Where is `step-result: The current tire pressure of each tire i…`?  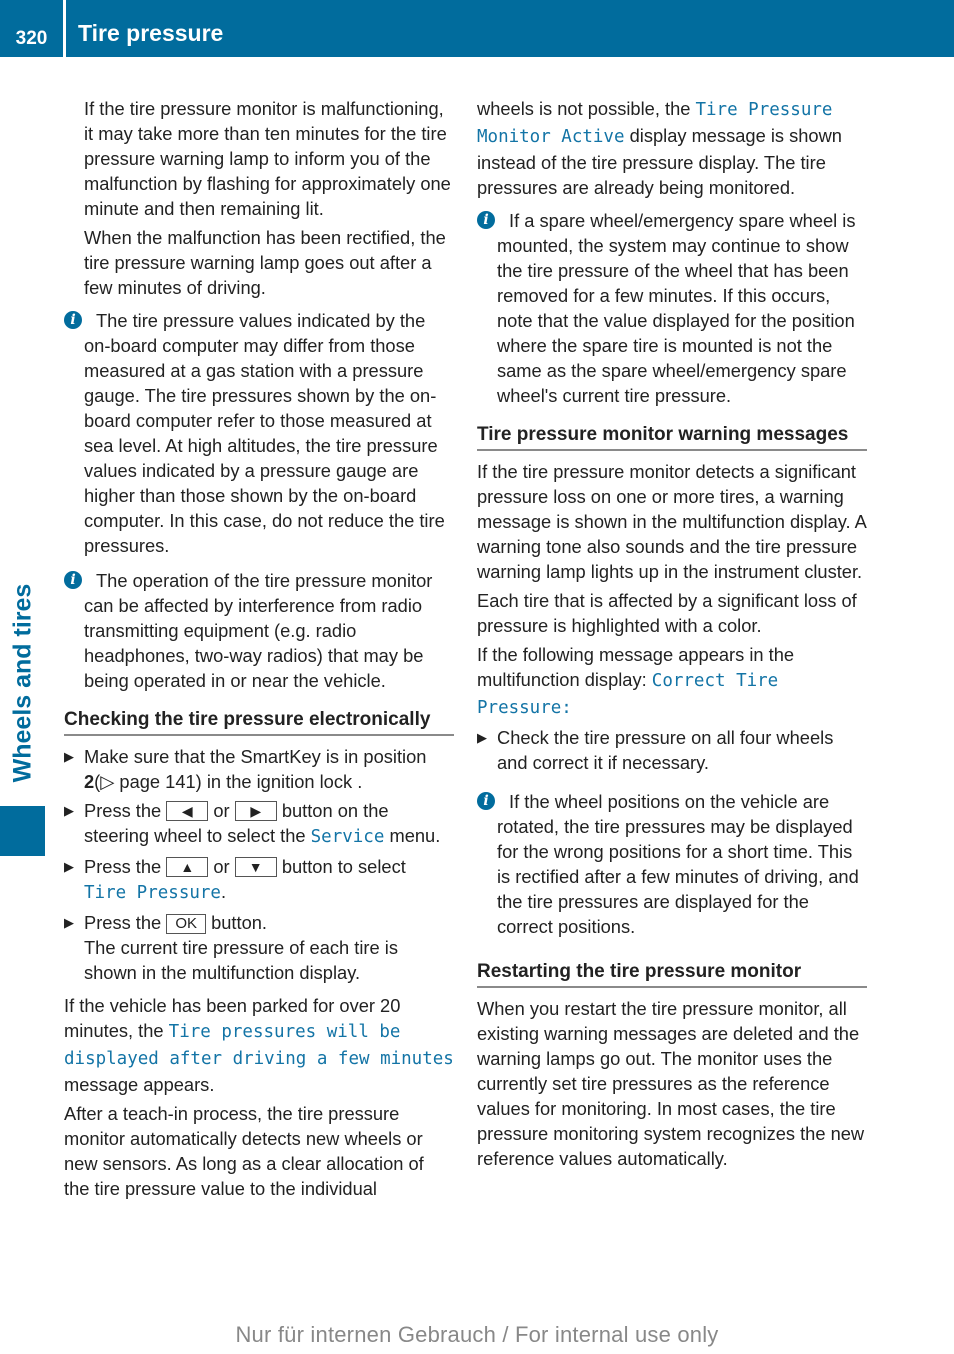
step-result: The current tire pressure of each tire i… is located at coordinates (241, 960).